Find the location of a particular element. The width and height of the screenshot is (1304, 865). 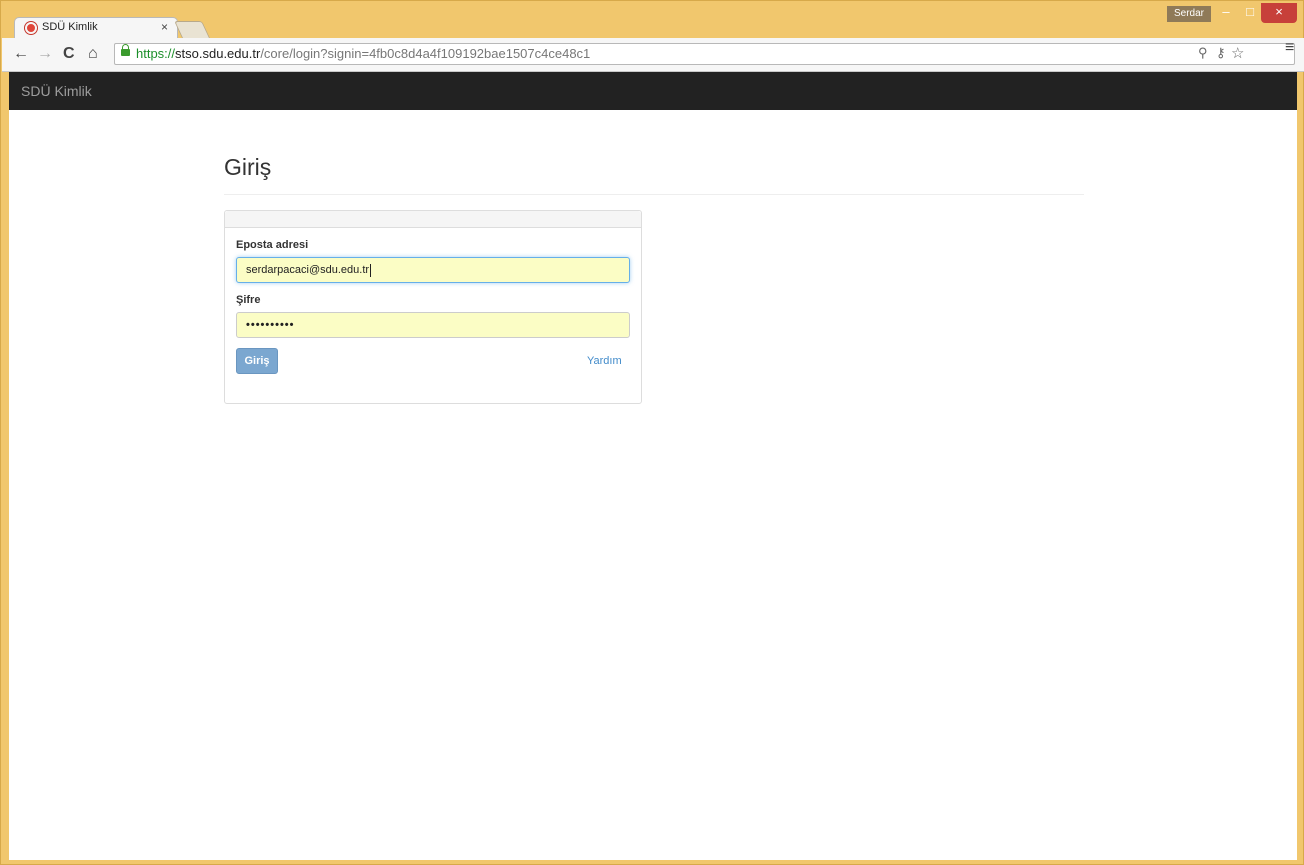

site-navbar: SDÜ Kimlik is located at coordinates (653, 91).